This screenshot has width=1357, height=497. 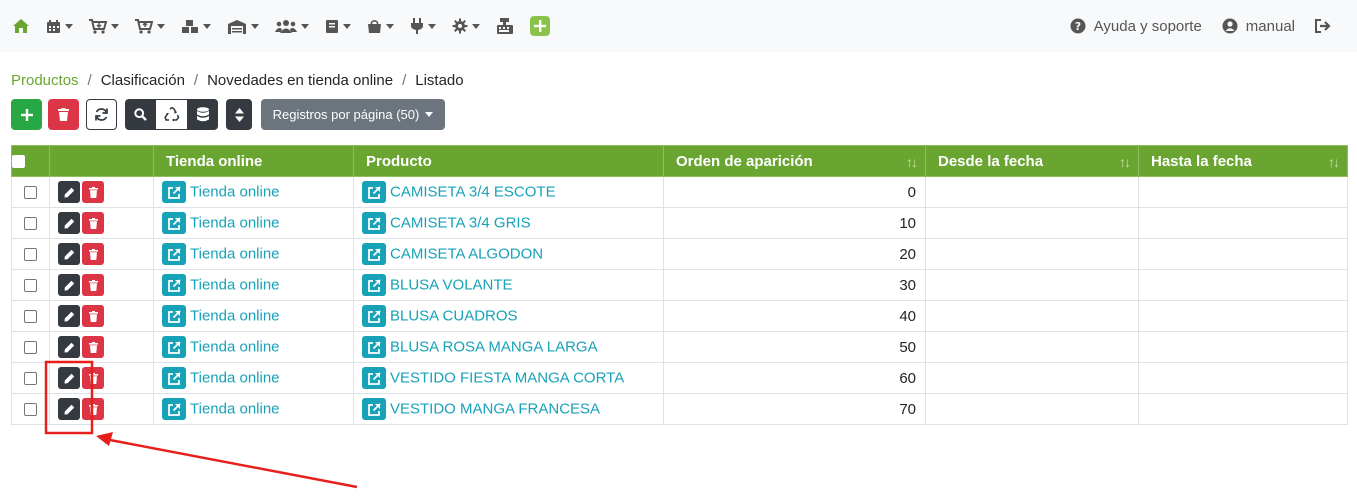 What do you see at coordinates (59, 26) in the screenshot?
I see `calendar-menu` at bounding box center [59, 26].